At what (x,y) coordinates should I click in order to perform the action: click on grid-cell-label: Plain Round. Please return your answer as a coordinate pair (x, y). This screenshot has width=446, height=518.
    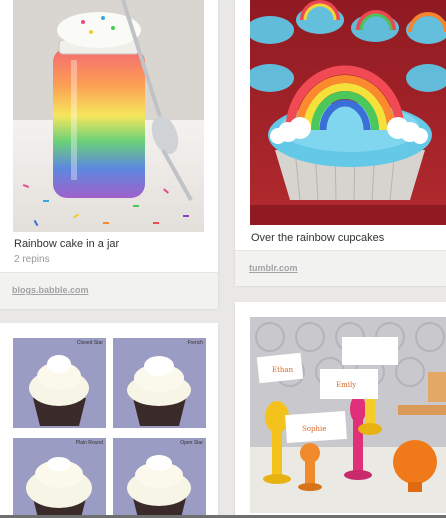
    Looking at the image, I should click on (89, 443).